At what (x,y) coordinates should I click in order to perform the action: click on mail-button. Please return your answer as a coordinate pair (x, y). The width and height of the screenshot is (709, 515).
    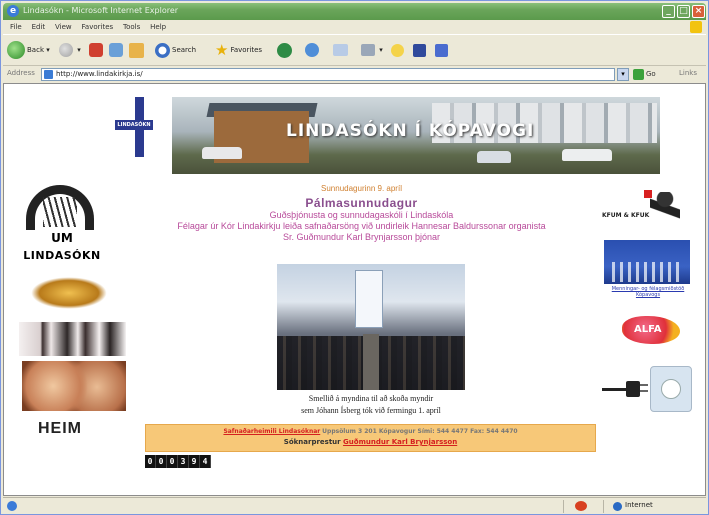
    Looking at the image, I should click on (341, 50).